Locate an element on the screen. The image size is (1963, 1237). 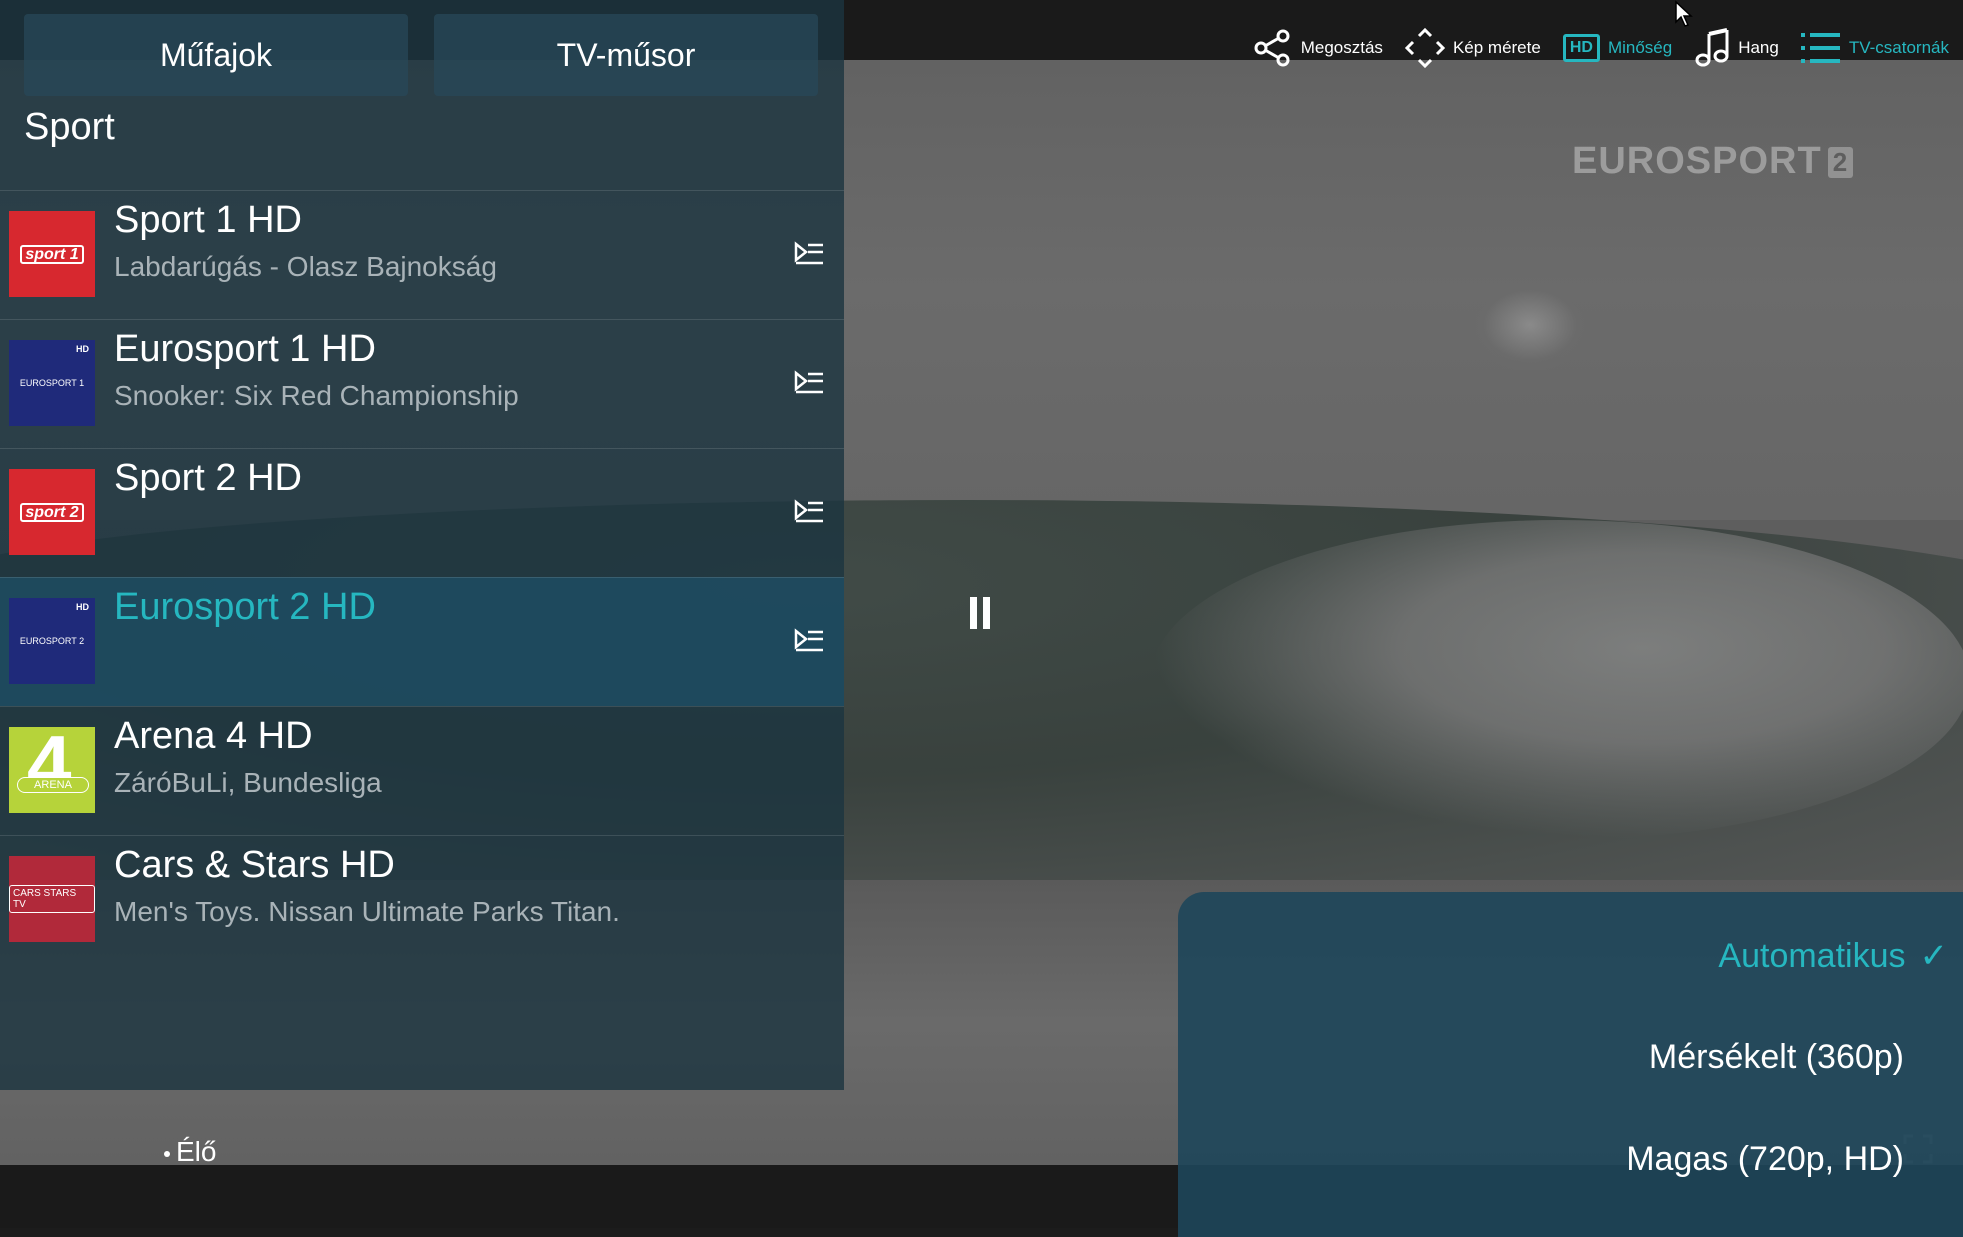
quality-label: Minőség is located at coordinates (1640, 47).